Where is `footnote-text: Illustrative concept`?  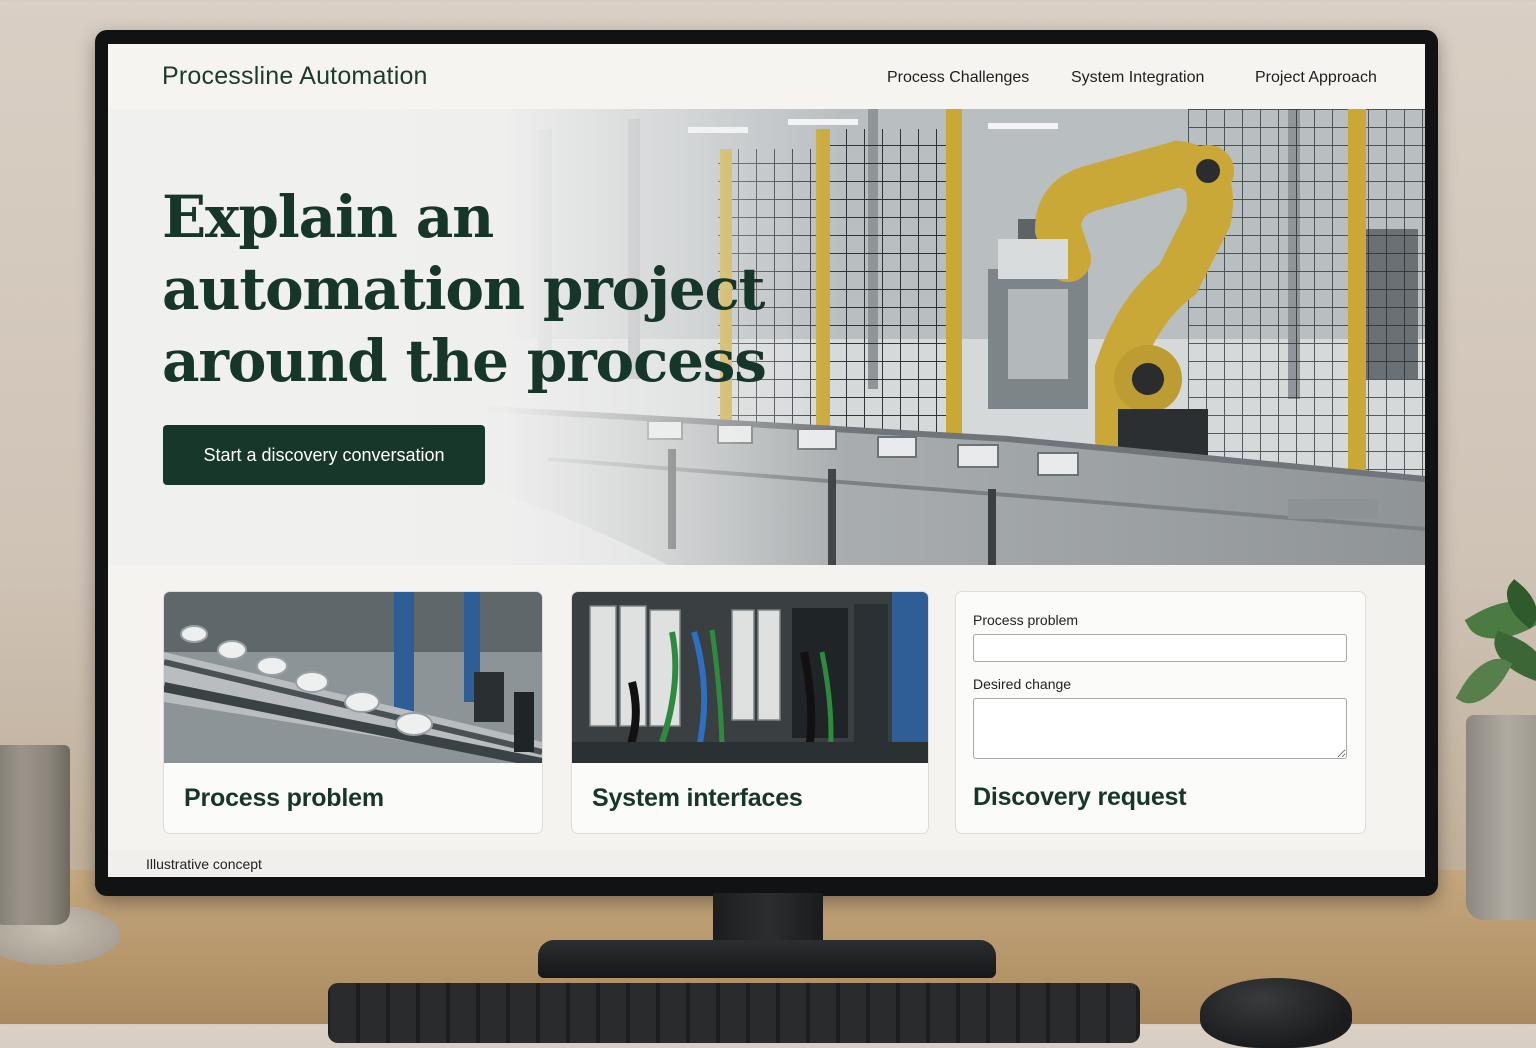
footnote-text: Illustrative concept is located at coordinates (204, 864).